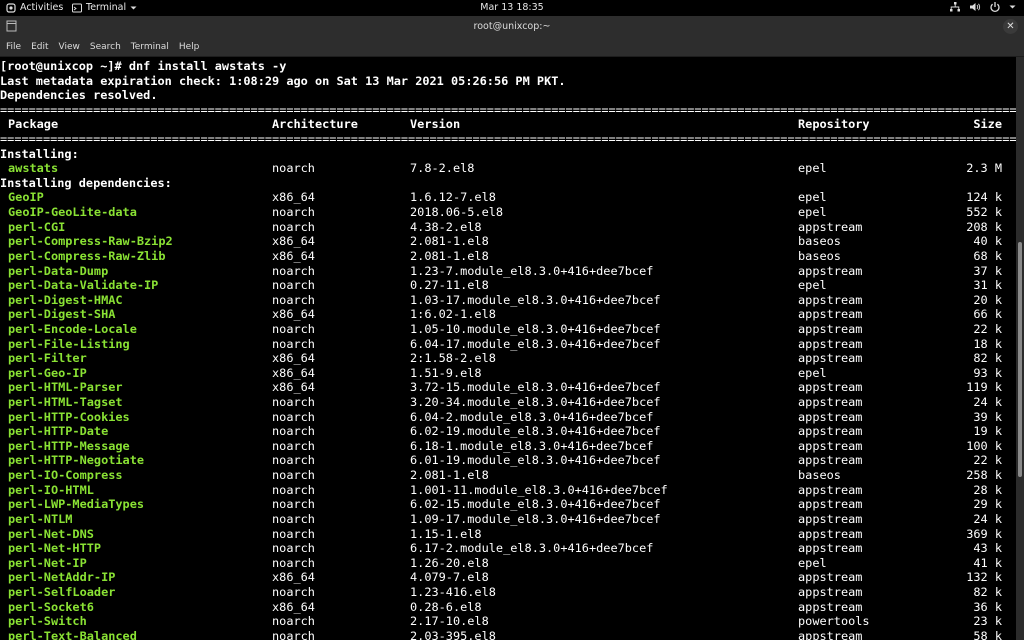  Describe the element at coordinates (47, 372) in the screenshot. I see `package-name: perl-Geo-IP` at that location.